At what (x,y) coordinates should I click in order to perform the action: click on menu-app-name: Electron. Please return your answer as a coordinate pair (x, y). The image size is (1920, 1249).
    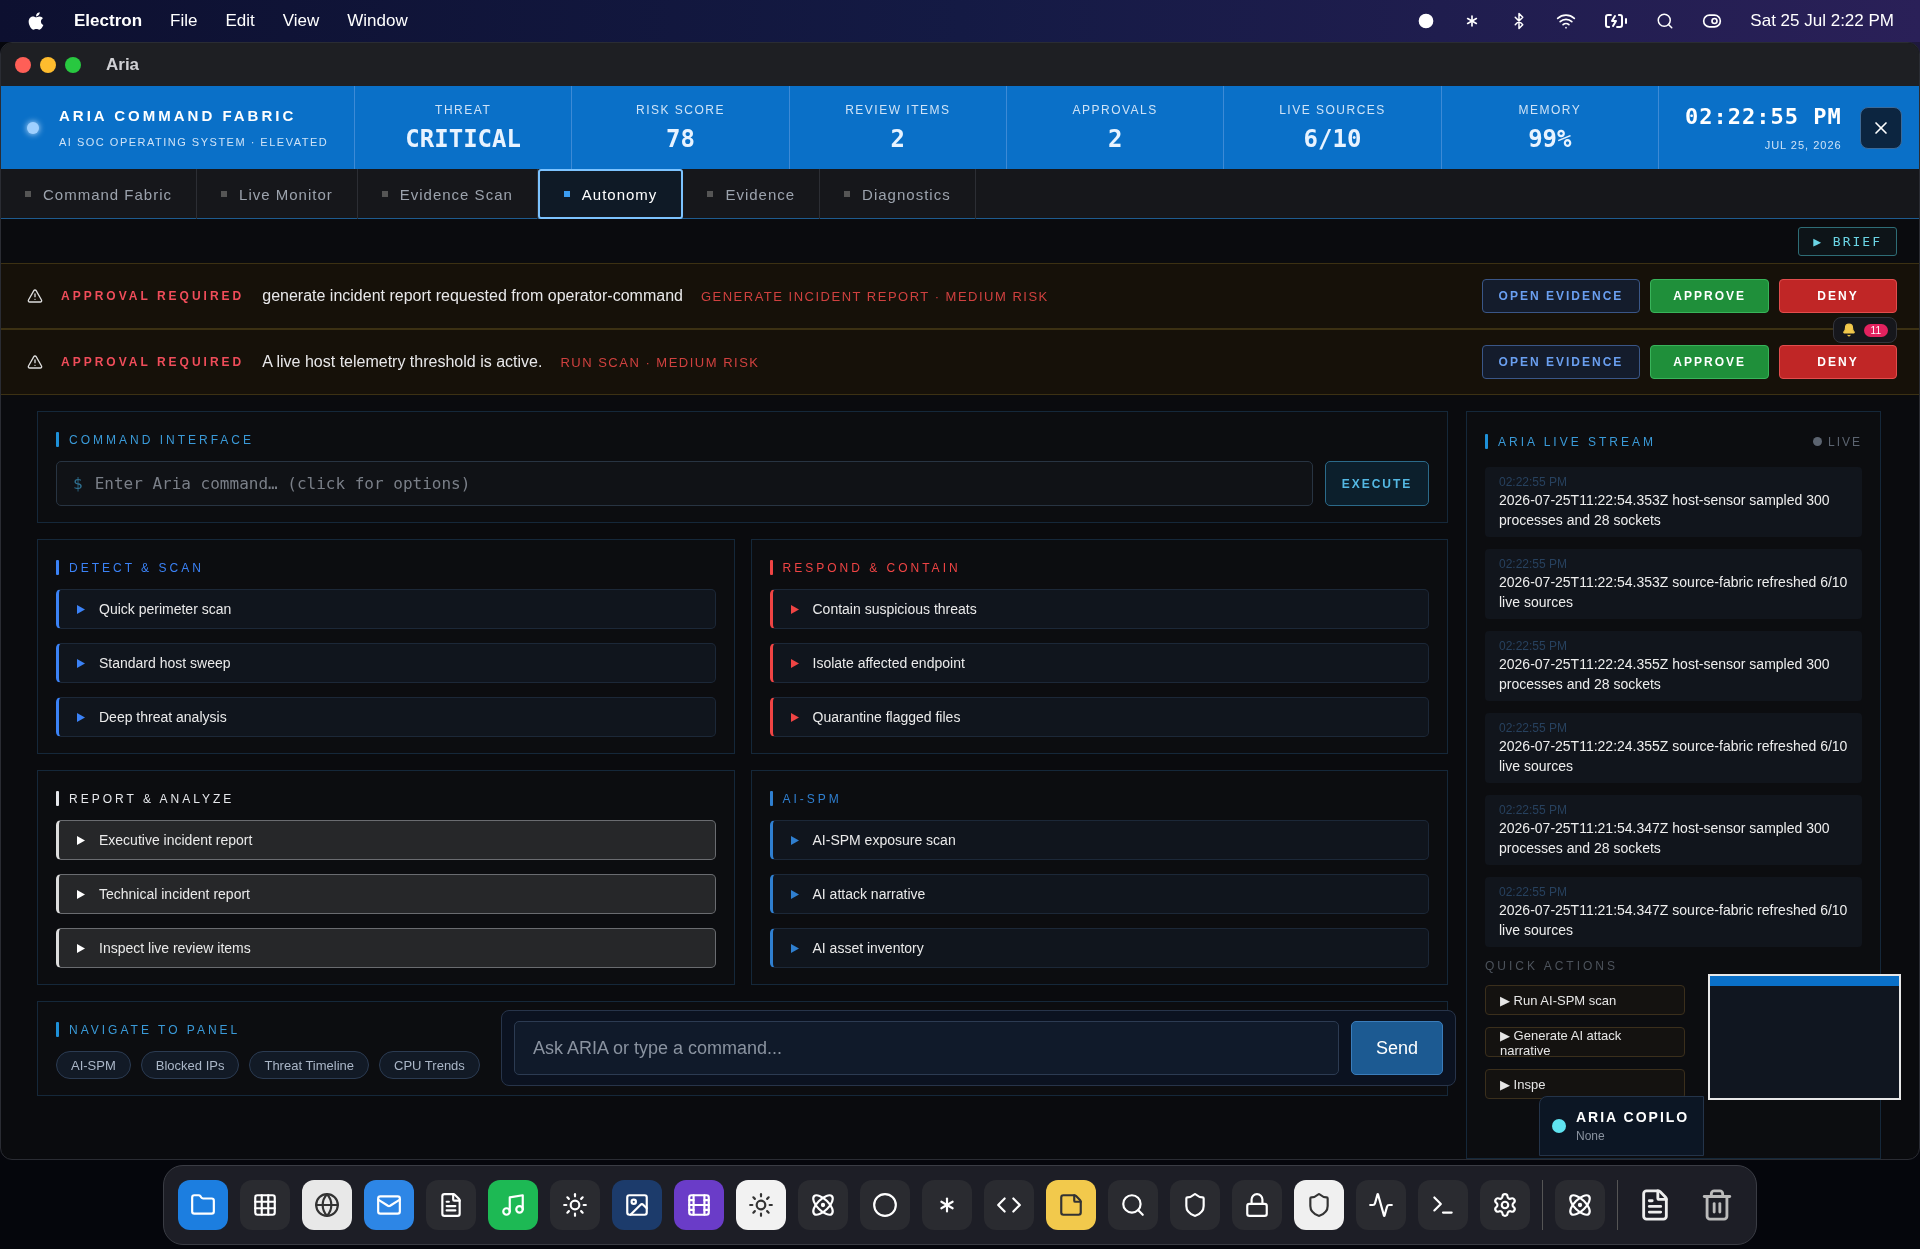
    Looking at the image, I should click on (108, 21).